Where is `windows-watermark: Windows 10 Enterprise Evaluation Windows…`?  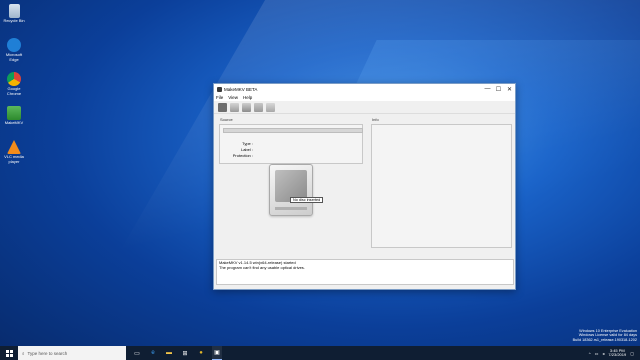
windows-watermark: Windows 10 Enterprise Evaluation Windows… is located at coordinates (605, 335).